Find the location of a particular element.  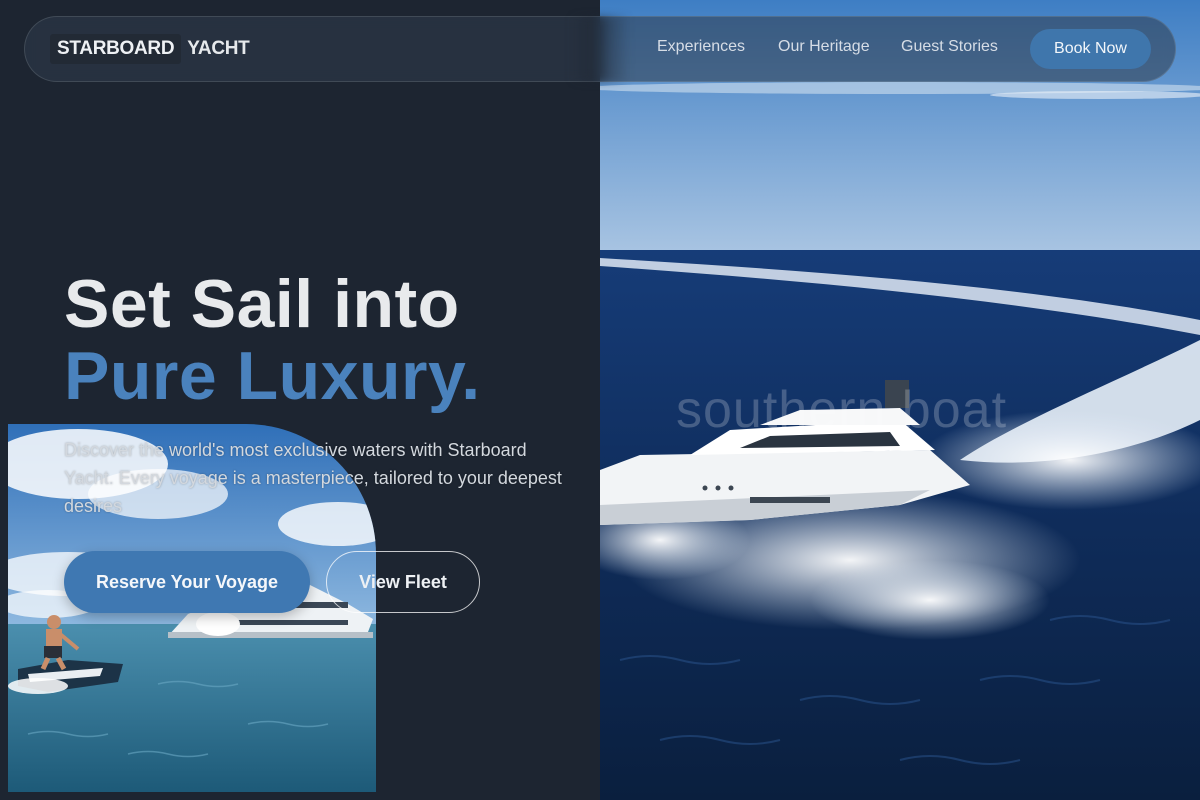

hero-headline-line2: Pure Luxury. is located at coordinates (272, 376).